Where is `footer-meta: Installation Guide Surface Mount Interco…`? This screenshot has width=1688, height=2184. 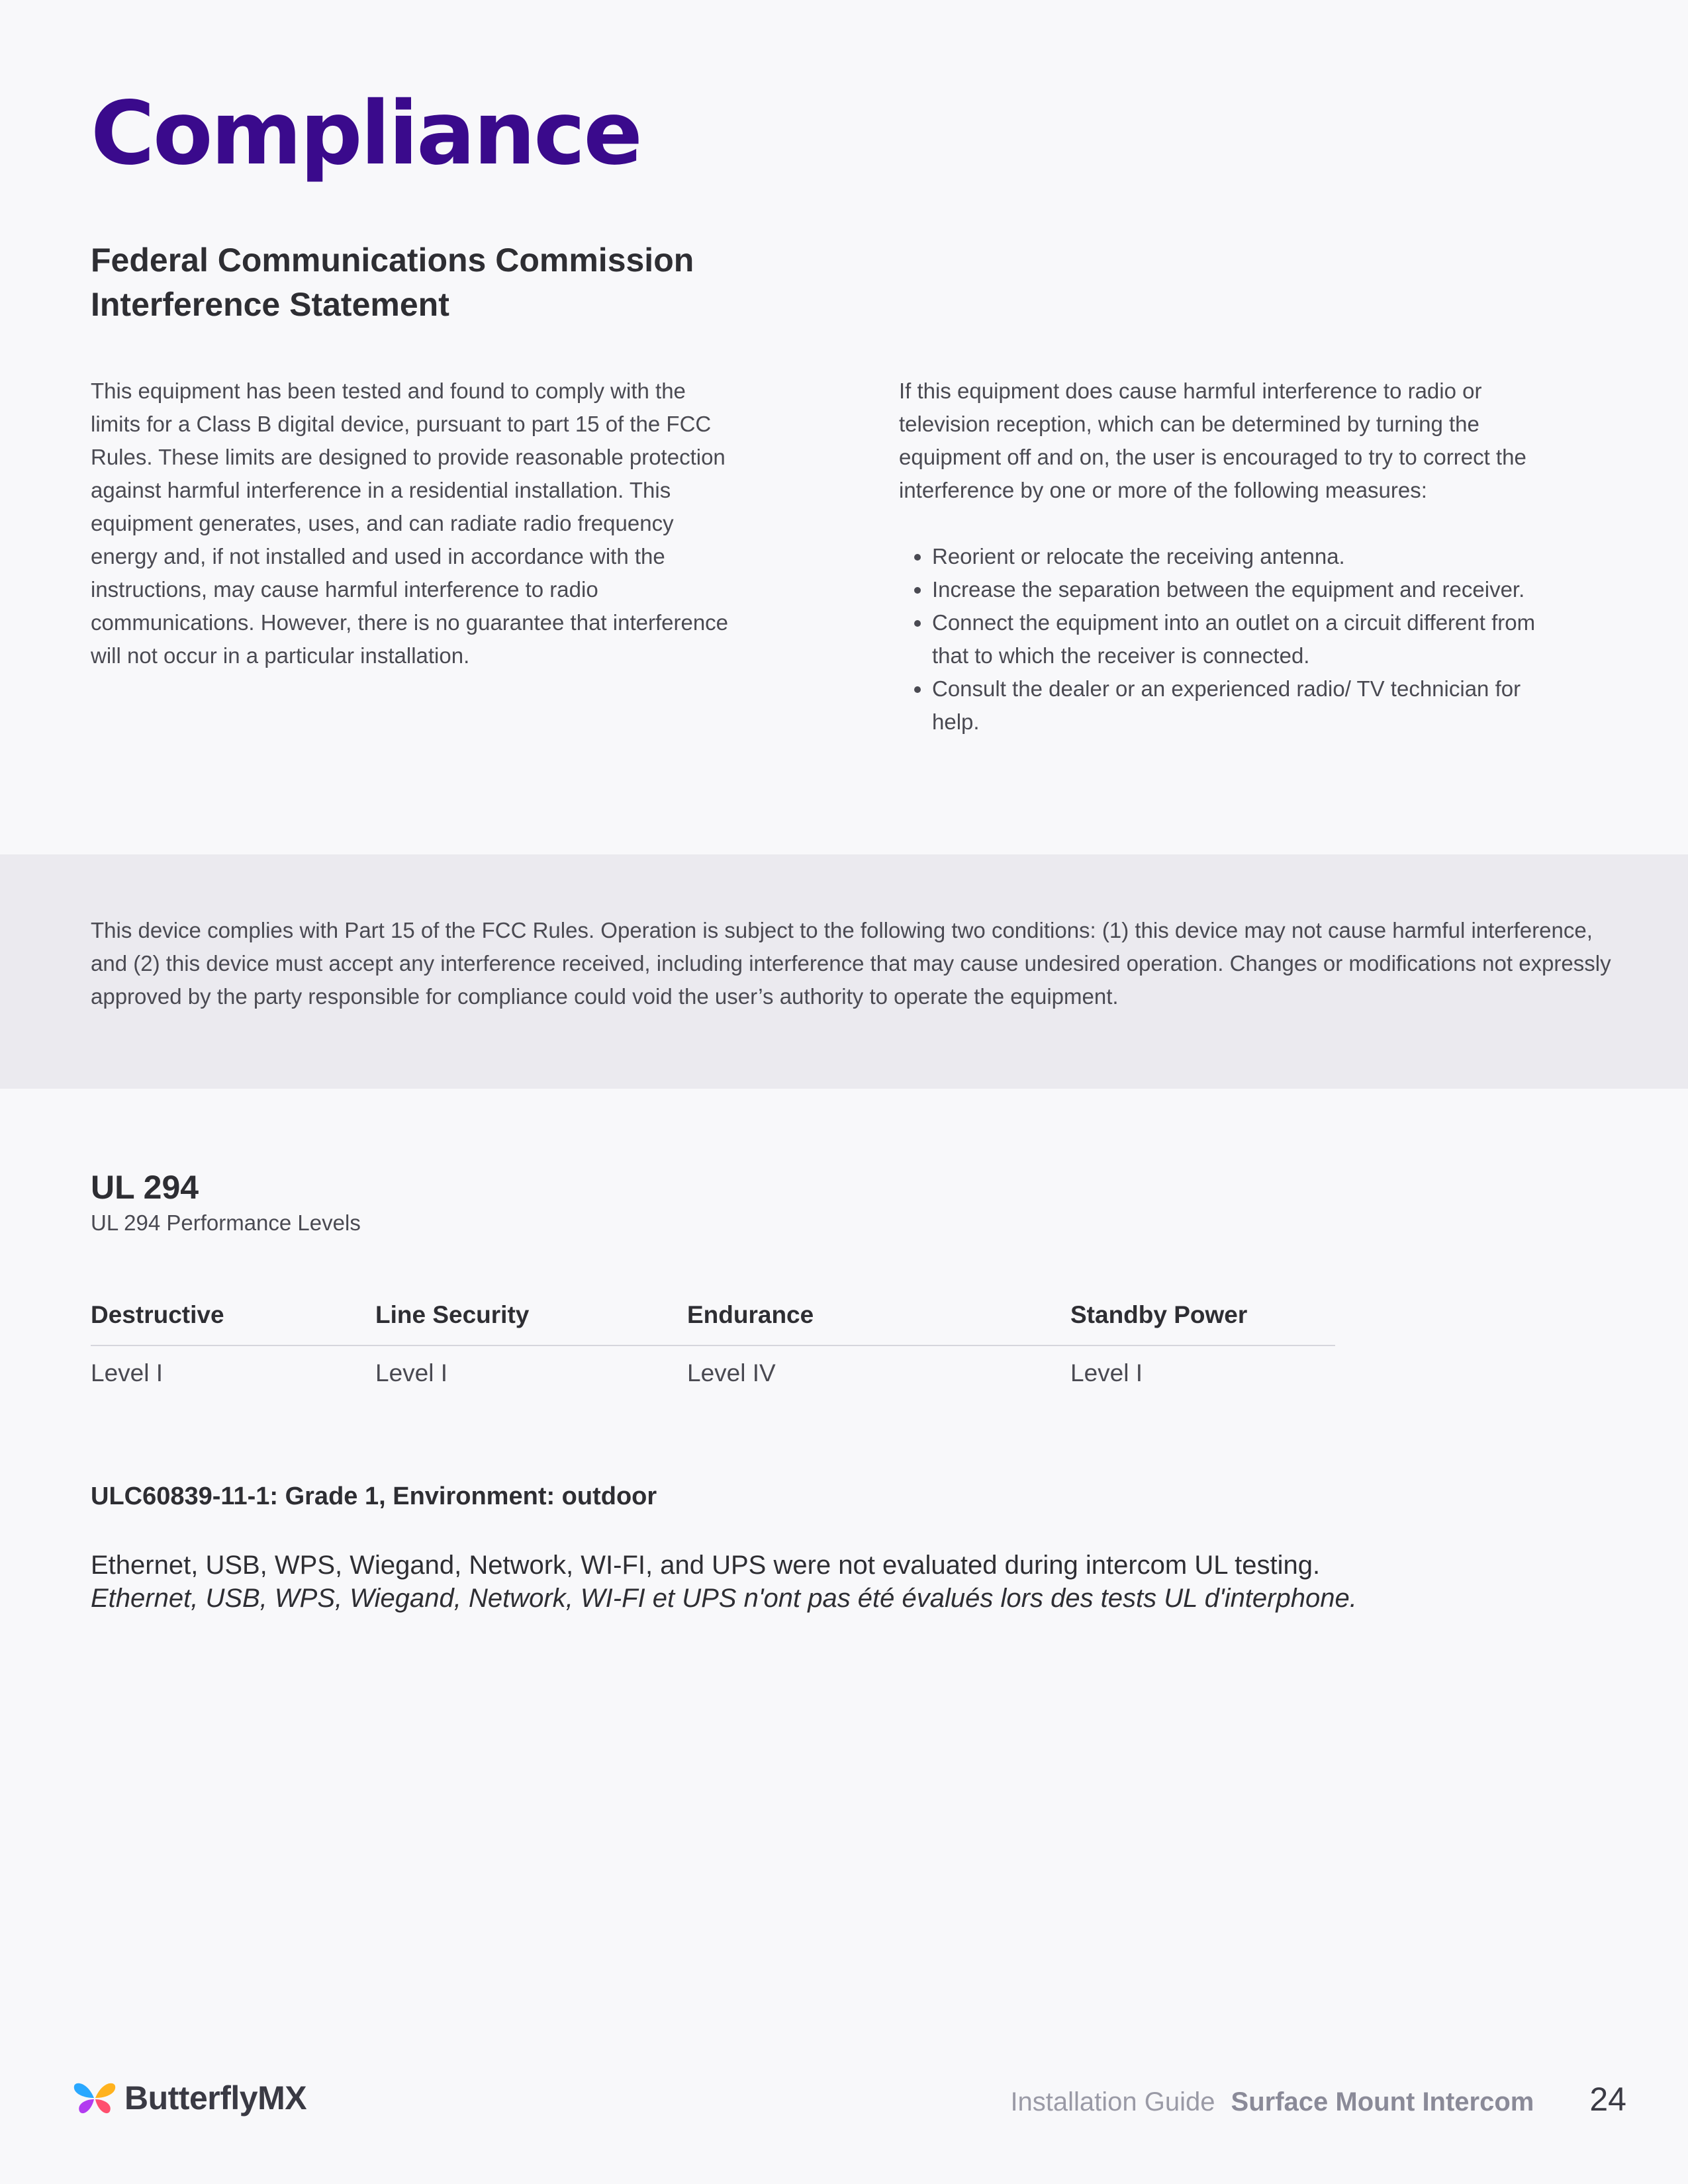 footer-meta: Installation Guide Surface Mount Interco… is located at coordinates (1318, 2099).